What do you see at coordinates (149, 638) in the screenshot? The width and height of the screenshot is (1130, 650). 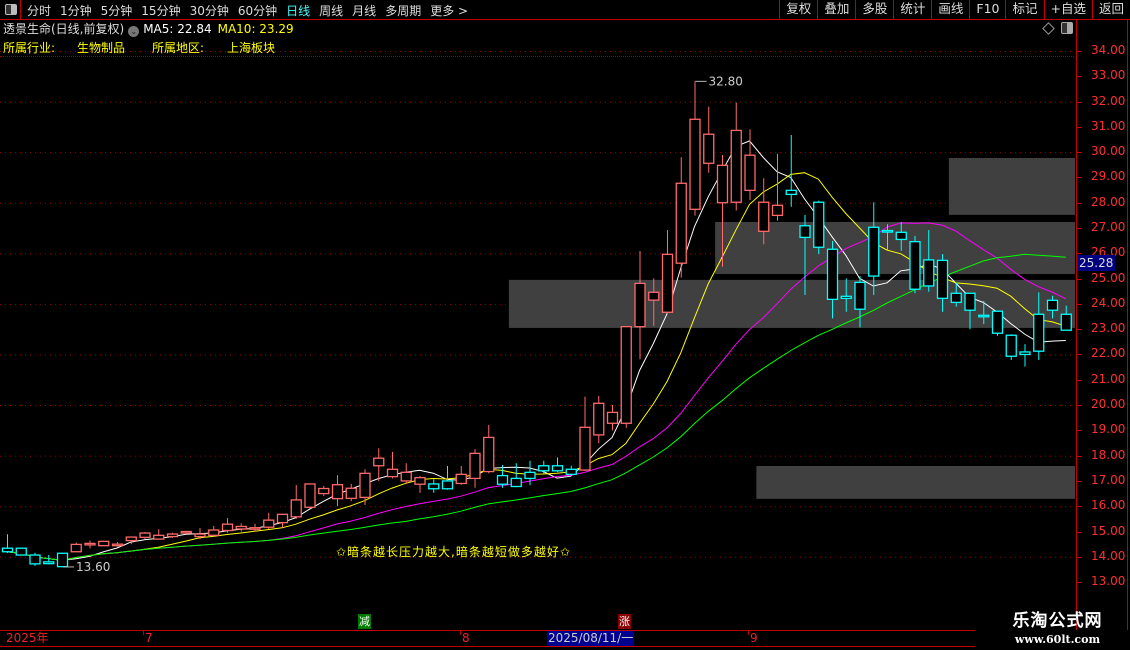 I see `date-label-july: 7` at bounding box center [149, 638].